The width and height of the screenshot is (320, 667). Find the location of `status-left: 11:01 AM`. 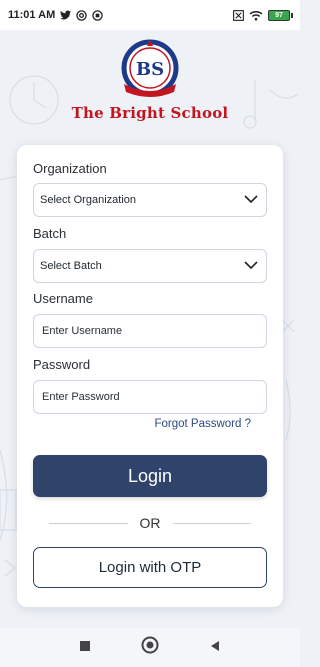

status-left: 11:01 AM is located at coordinates (56, 15).